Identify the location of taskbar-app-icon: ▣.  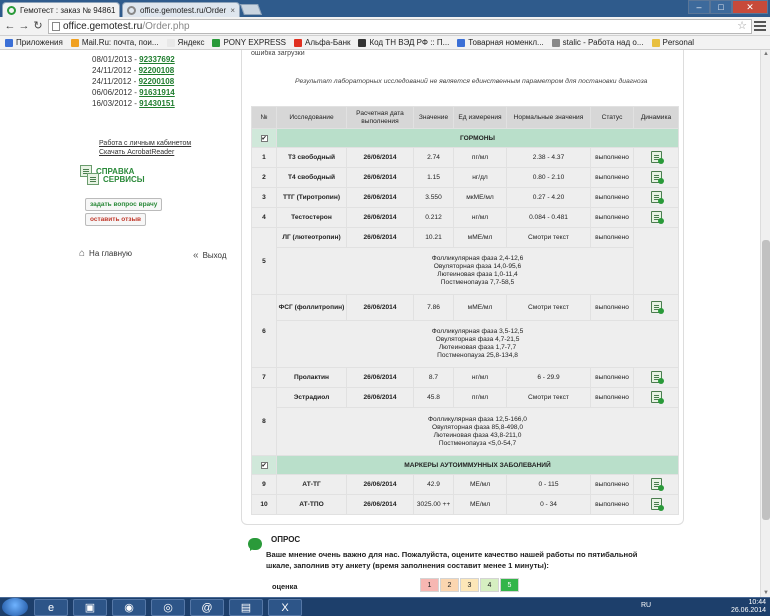
(90, 607).